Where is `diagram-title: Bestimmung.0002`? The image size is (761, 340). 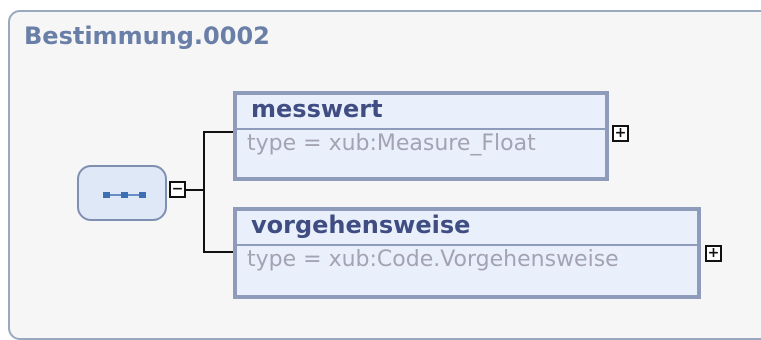
diagram-title: Bestimmung.0002 is located at coordinates (147, 36).